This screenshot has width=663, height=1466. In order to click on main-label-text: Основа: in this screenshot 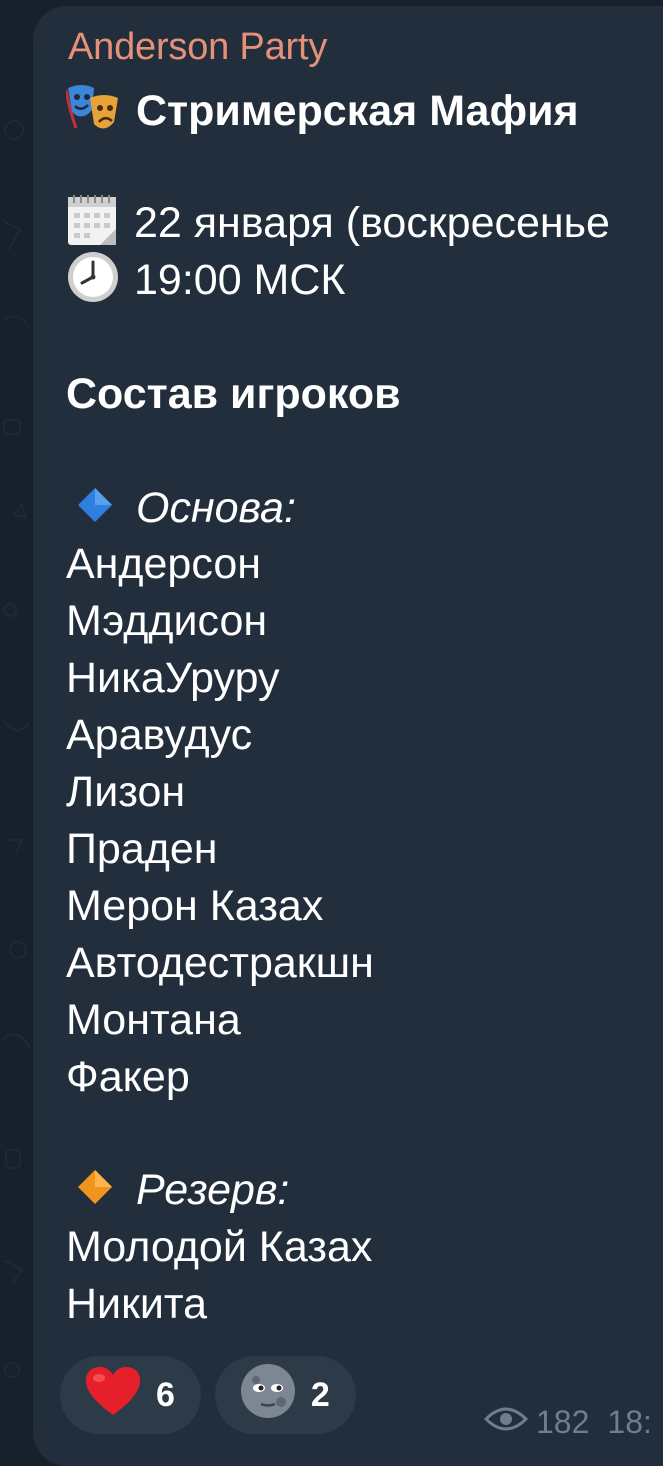, I will do `click(216, 507)`.